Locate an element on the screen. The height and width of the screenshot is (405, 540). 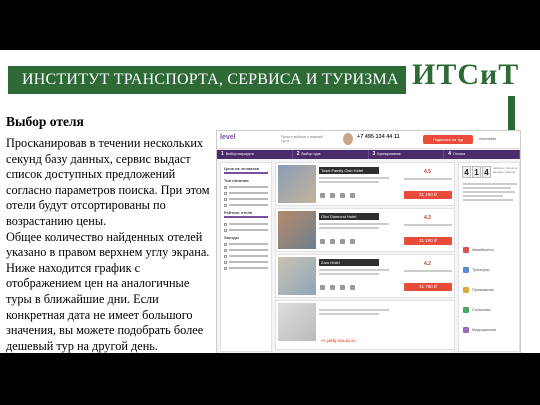
section-title: Выбор отеля is located at coordinates (45, 121).